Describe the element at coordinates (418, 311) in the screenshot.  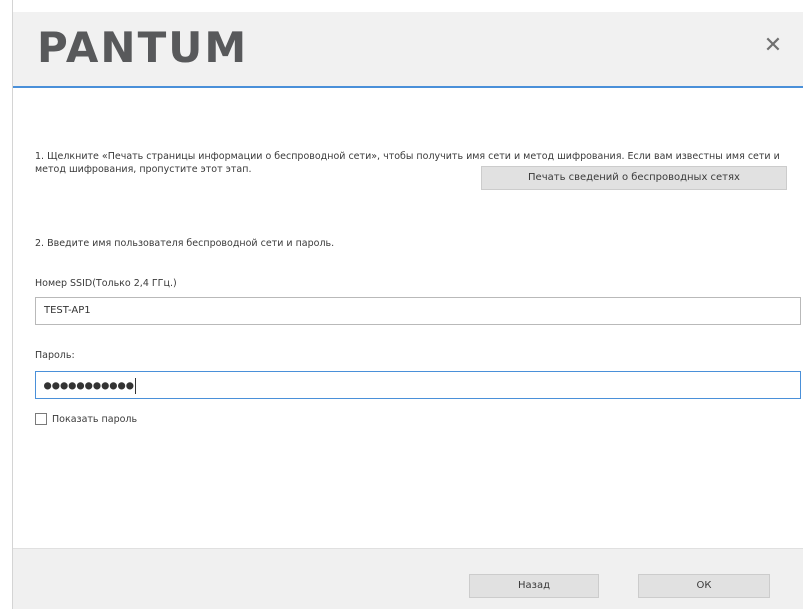
I see `ssid-input: TEST-AP1` at that location.